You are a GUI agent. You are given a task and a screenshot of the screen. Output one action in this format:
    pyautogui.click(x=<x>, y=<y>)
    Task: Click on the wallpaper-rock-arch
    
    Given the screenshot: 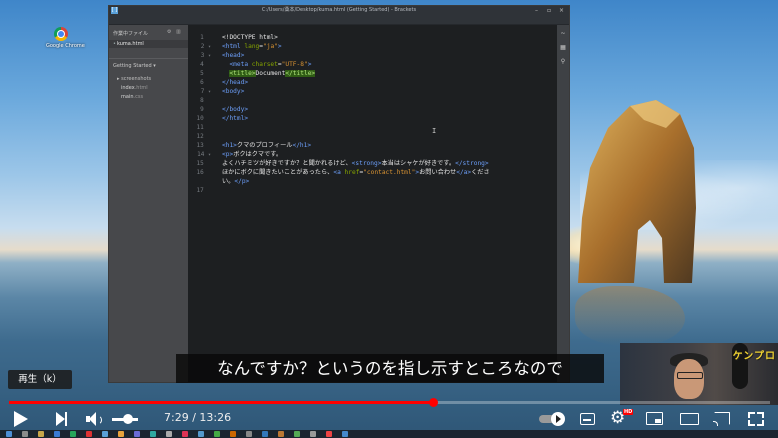 What is the action you would take?
    pyautogui.click(x=637, y=191)
    